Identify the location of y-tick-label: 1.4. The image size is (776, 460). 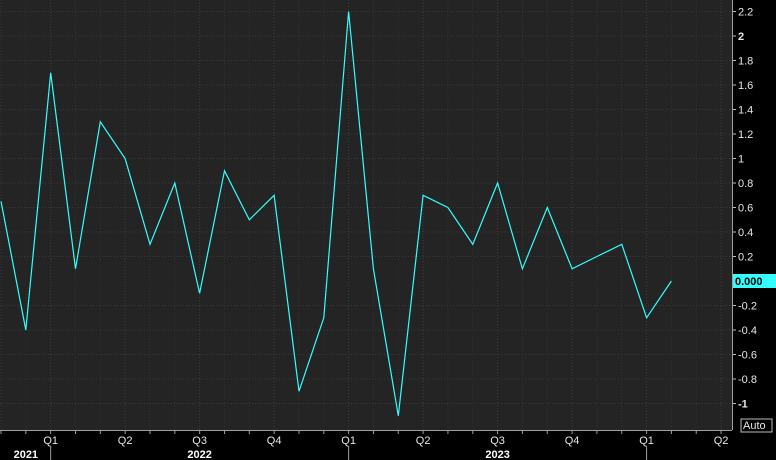
(745, 111).